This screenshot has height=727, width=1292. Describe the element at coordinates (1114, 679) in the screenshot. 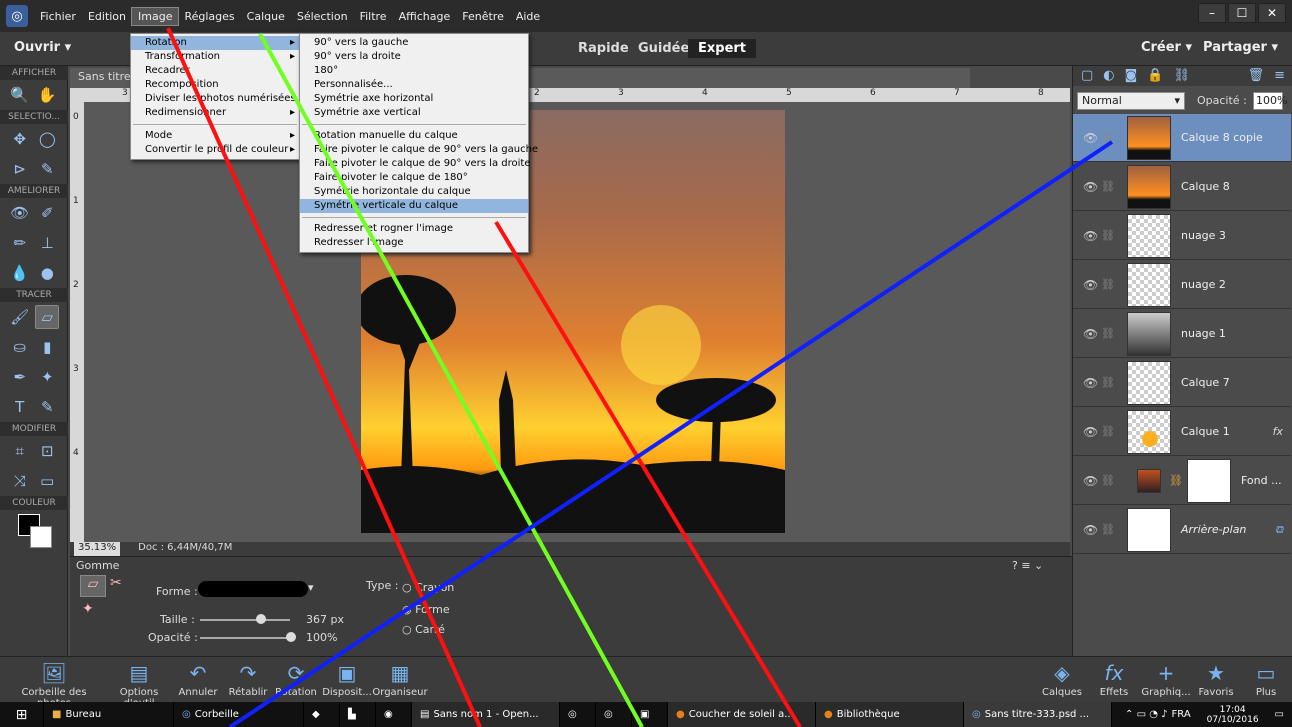

I see `effects-button: fx Effets` at that location.